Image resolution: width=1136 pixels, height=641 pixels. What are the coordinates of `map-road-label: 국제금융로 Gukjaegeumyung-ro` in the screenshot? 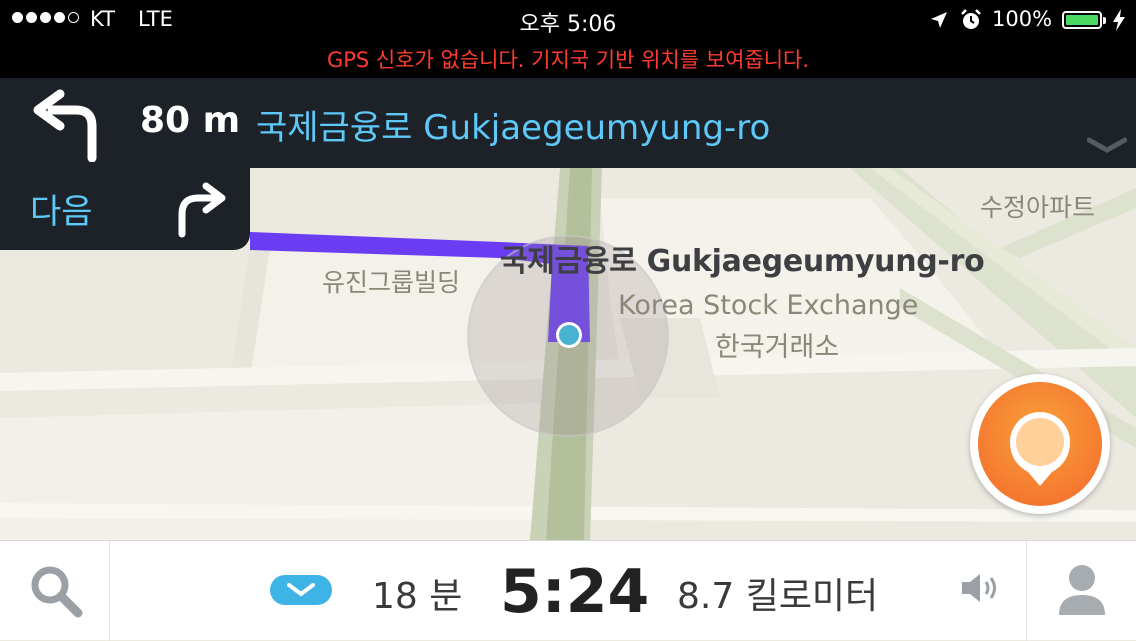 It's located at (742, 261).